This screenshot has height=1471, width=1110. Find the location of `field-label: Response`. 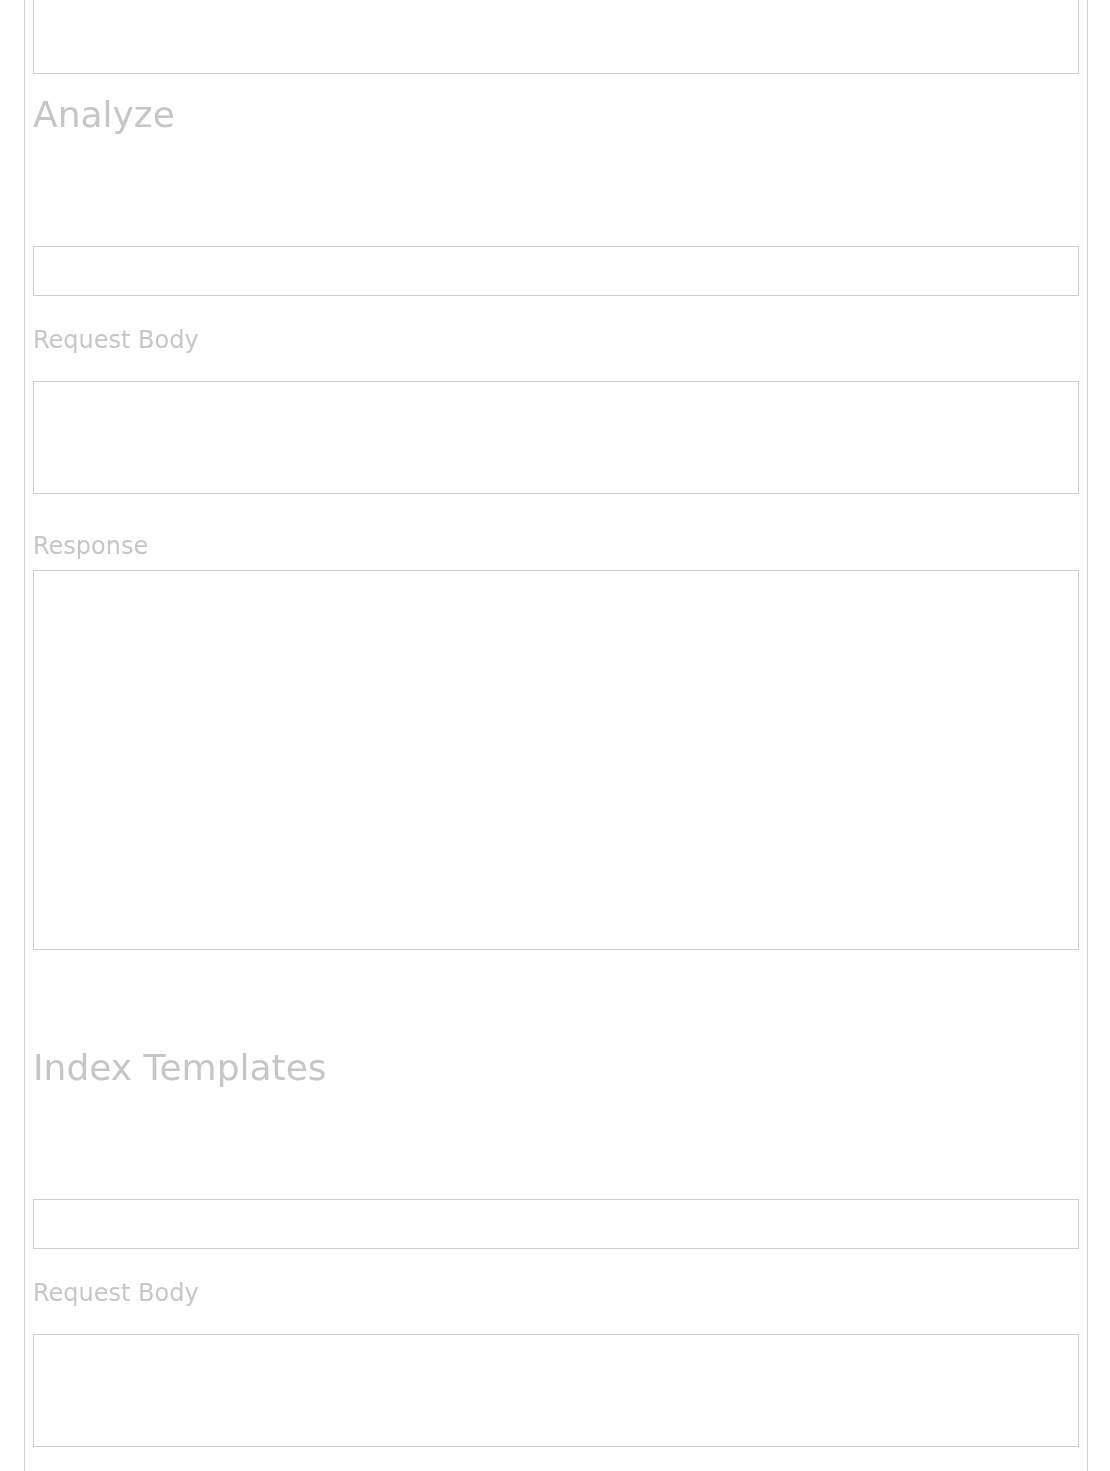

field-label: Response is located at coordinates (91, 546).